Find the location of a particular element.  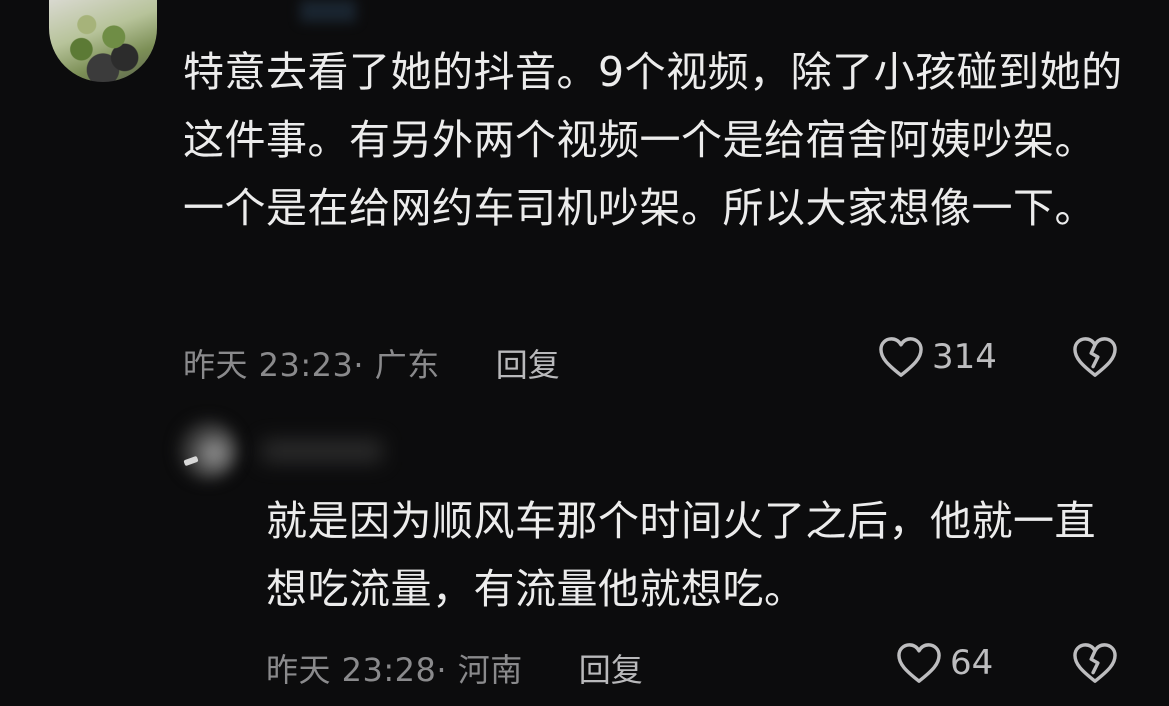

like-button: 64 is located at coordinates (944, 663).